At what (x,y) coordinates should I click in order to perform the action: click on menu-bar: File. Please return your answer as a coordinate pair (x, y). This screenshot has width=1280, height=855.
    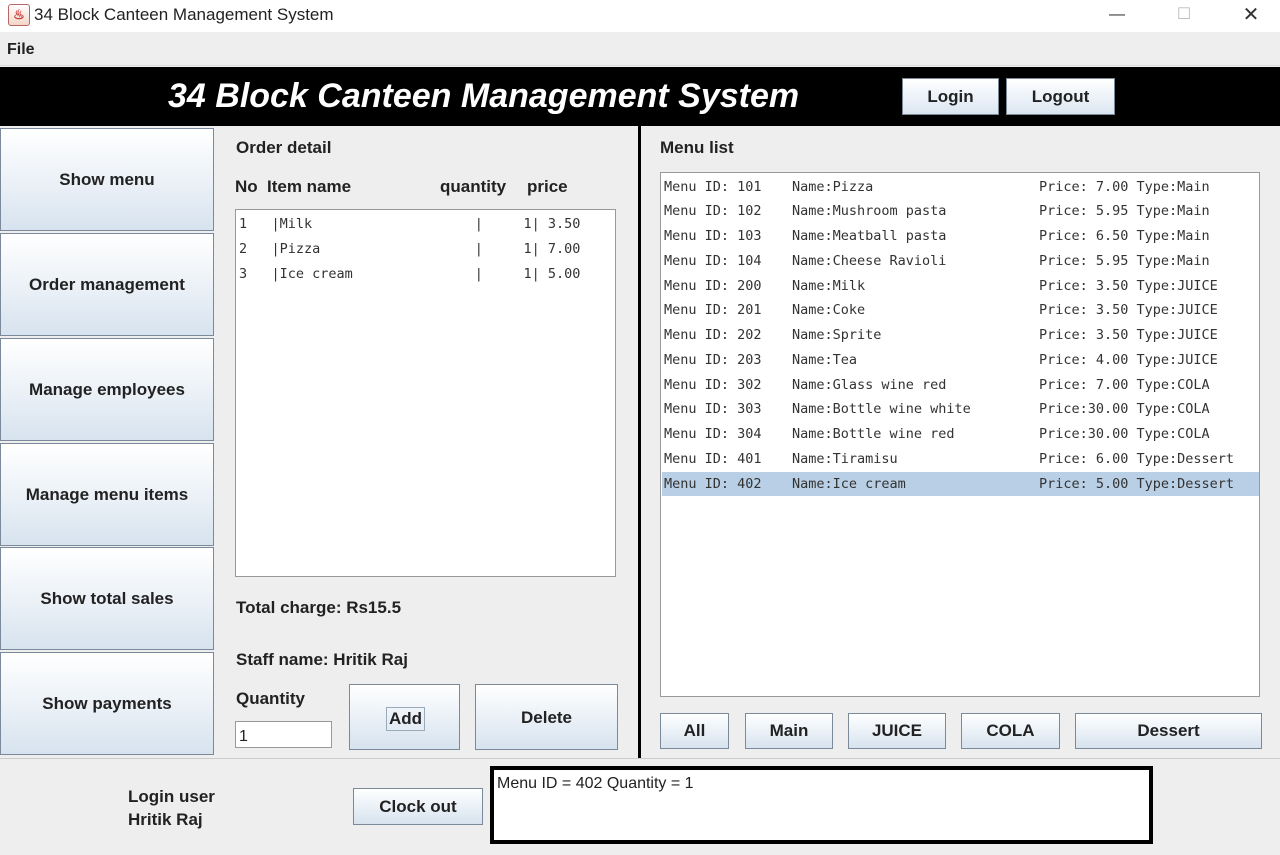
    Looking at the image, I should click on (640, 50).